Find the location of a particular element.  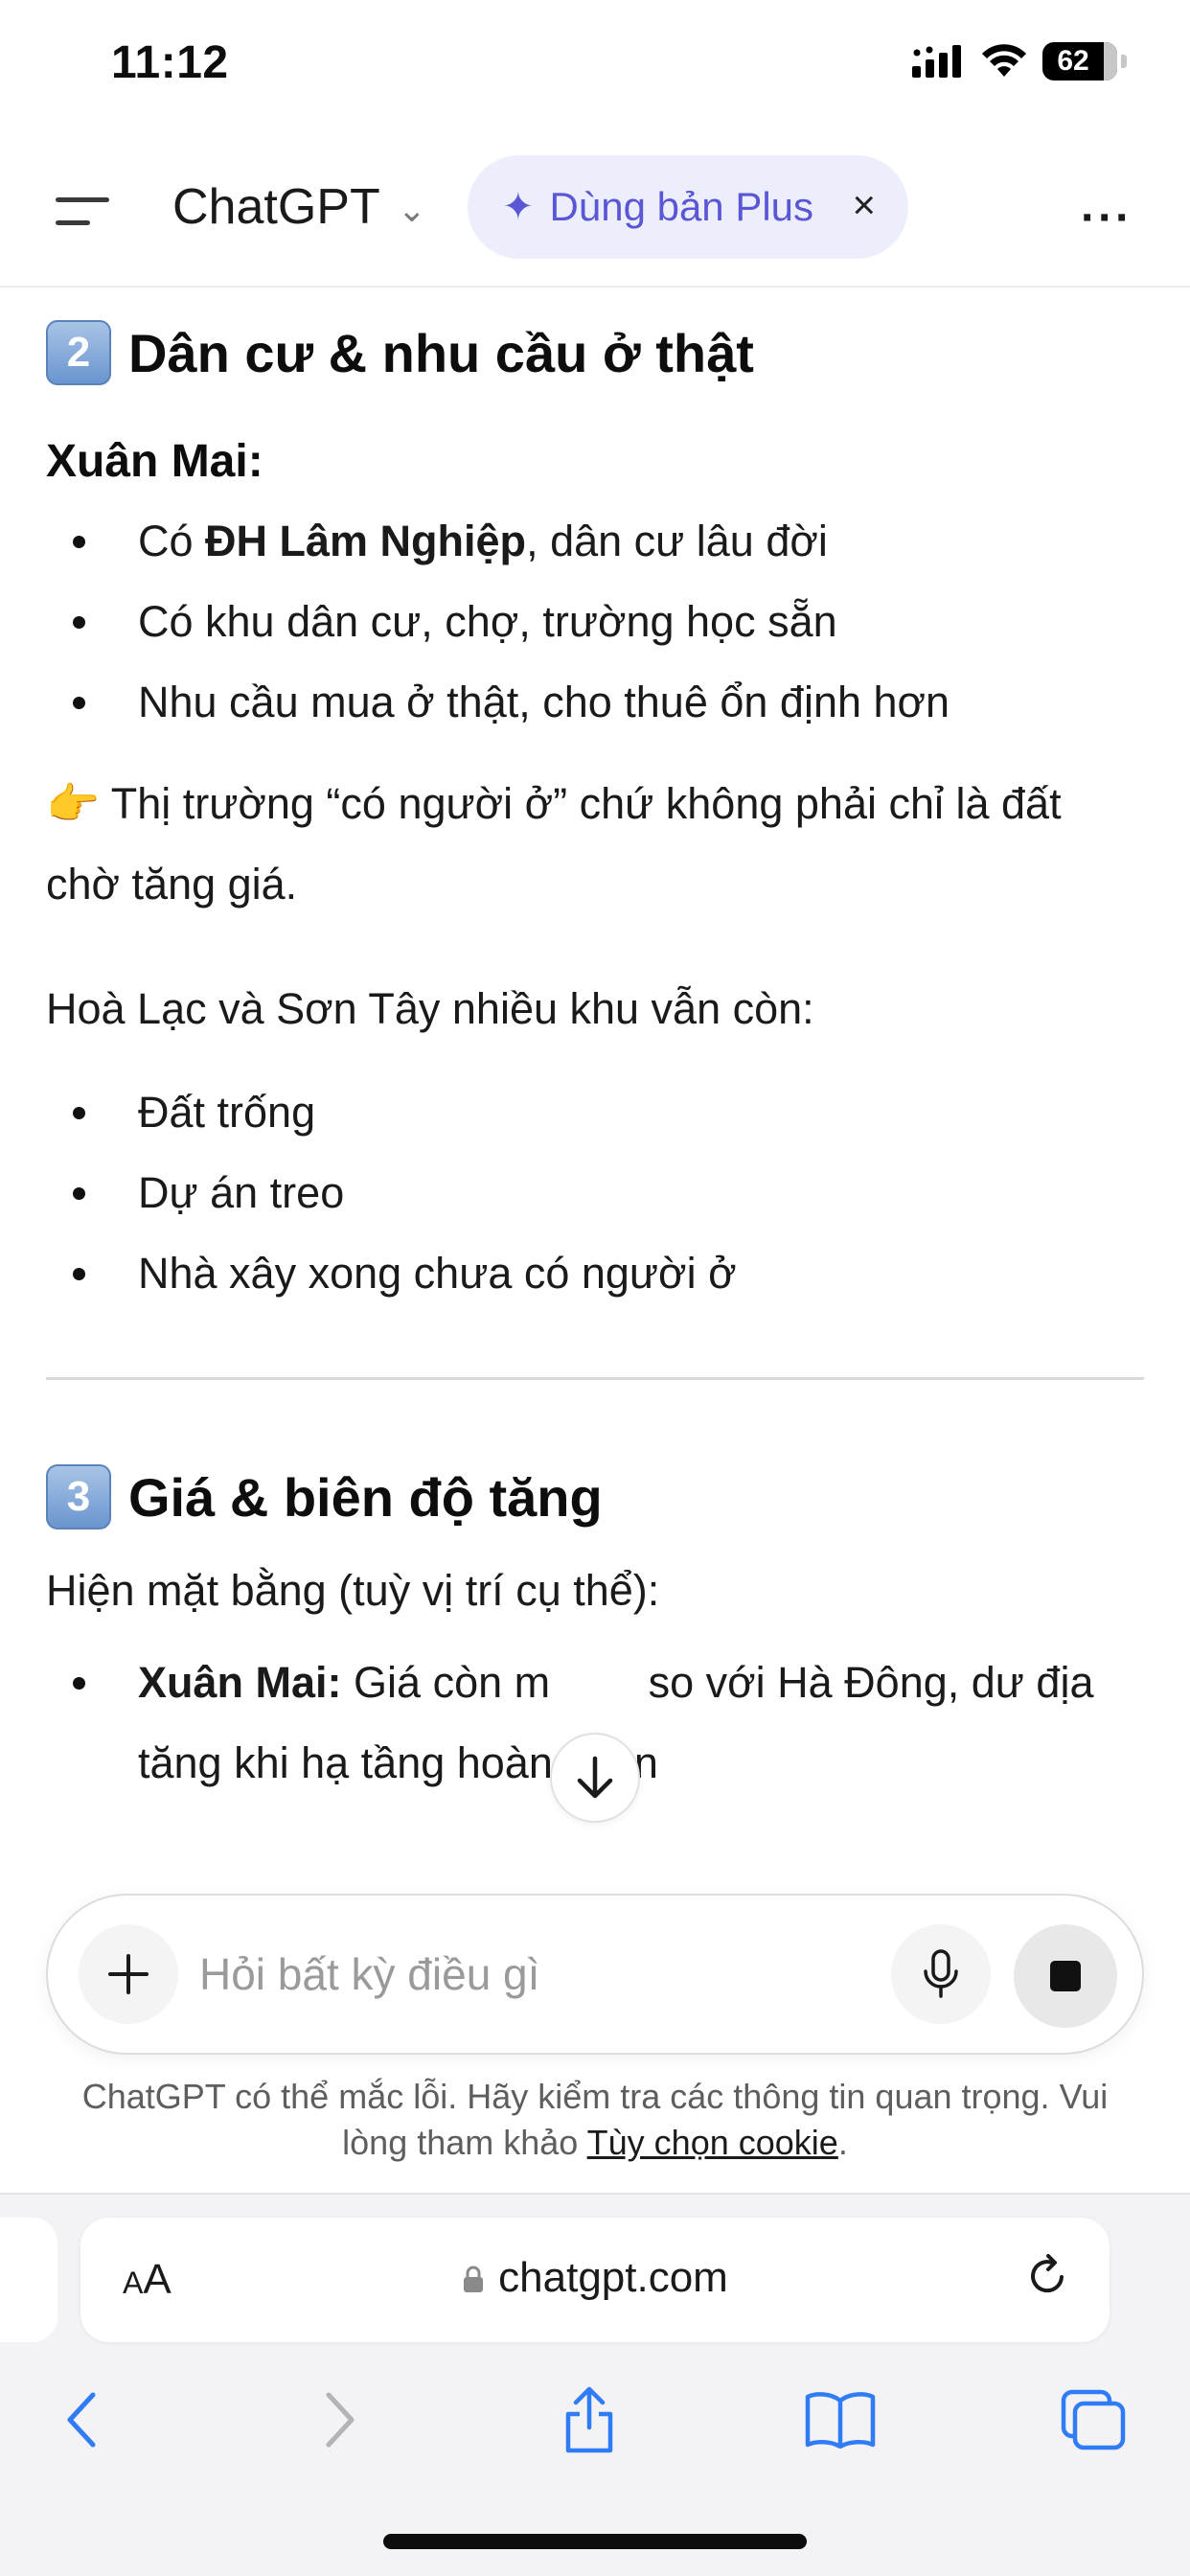

status-time: 11:12 is located at coordinates (170, 63).